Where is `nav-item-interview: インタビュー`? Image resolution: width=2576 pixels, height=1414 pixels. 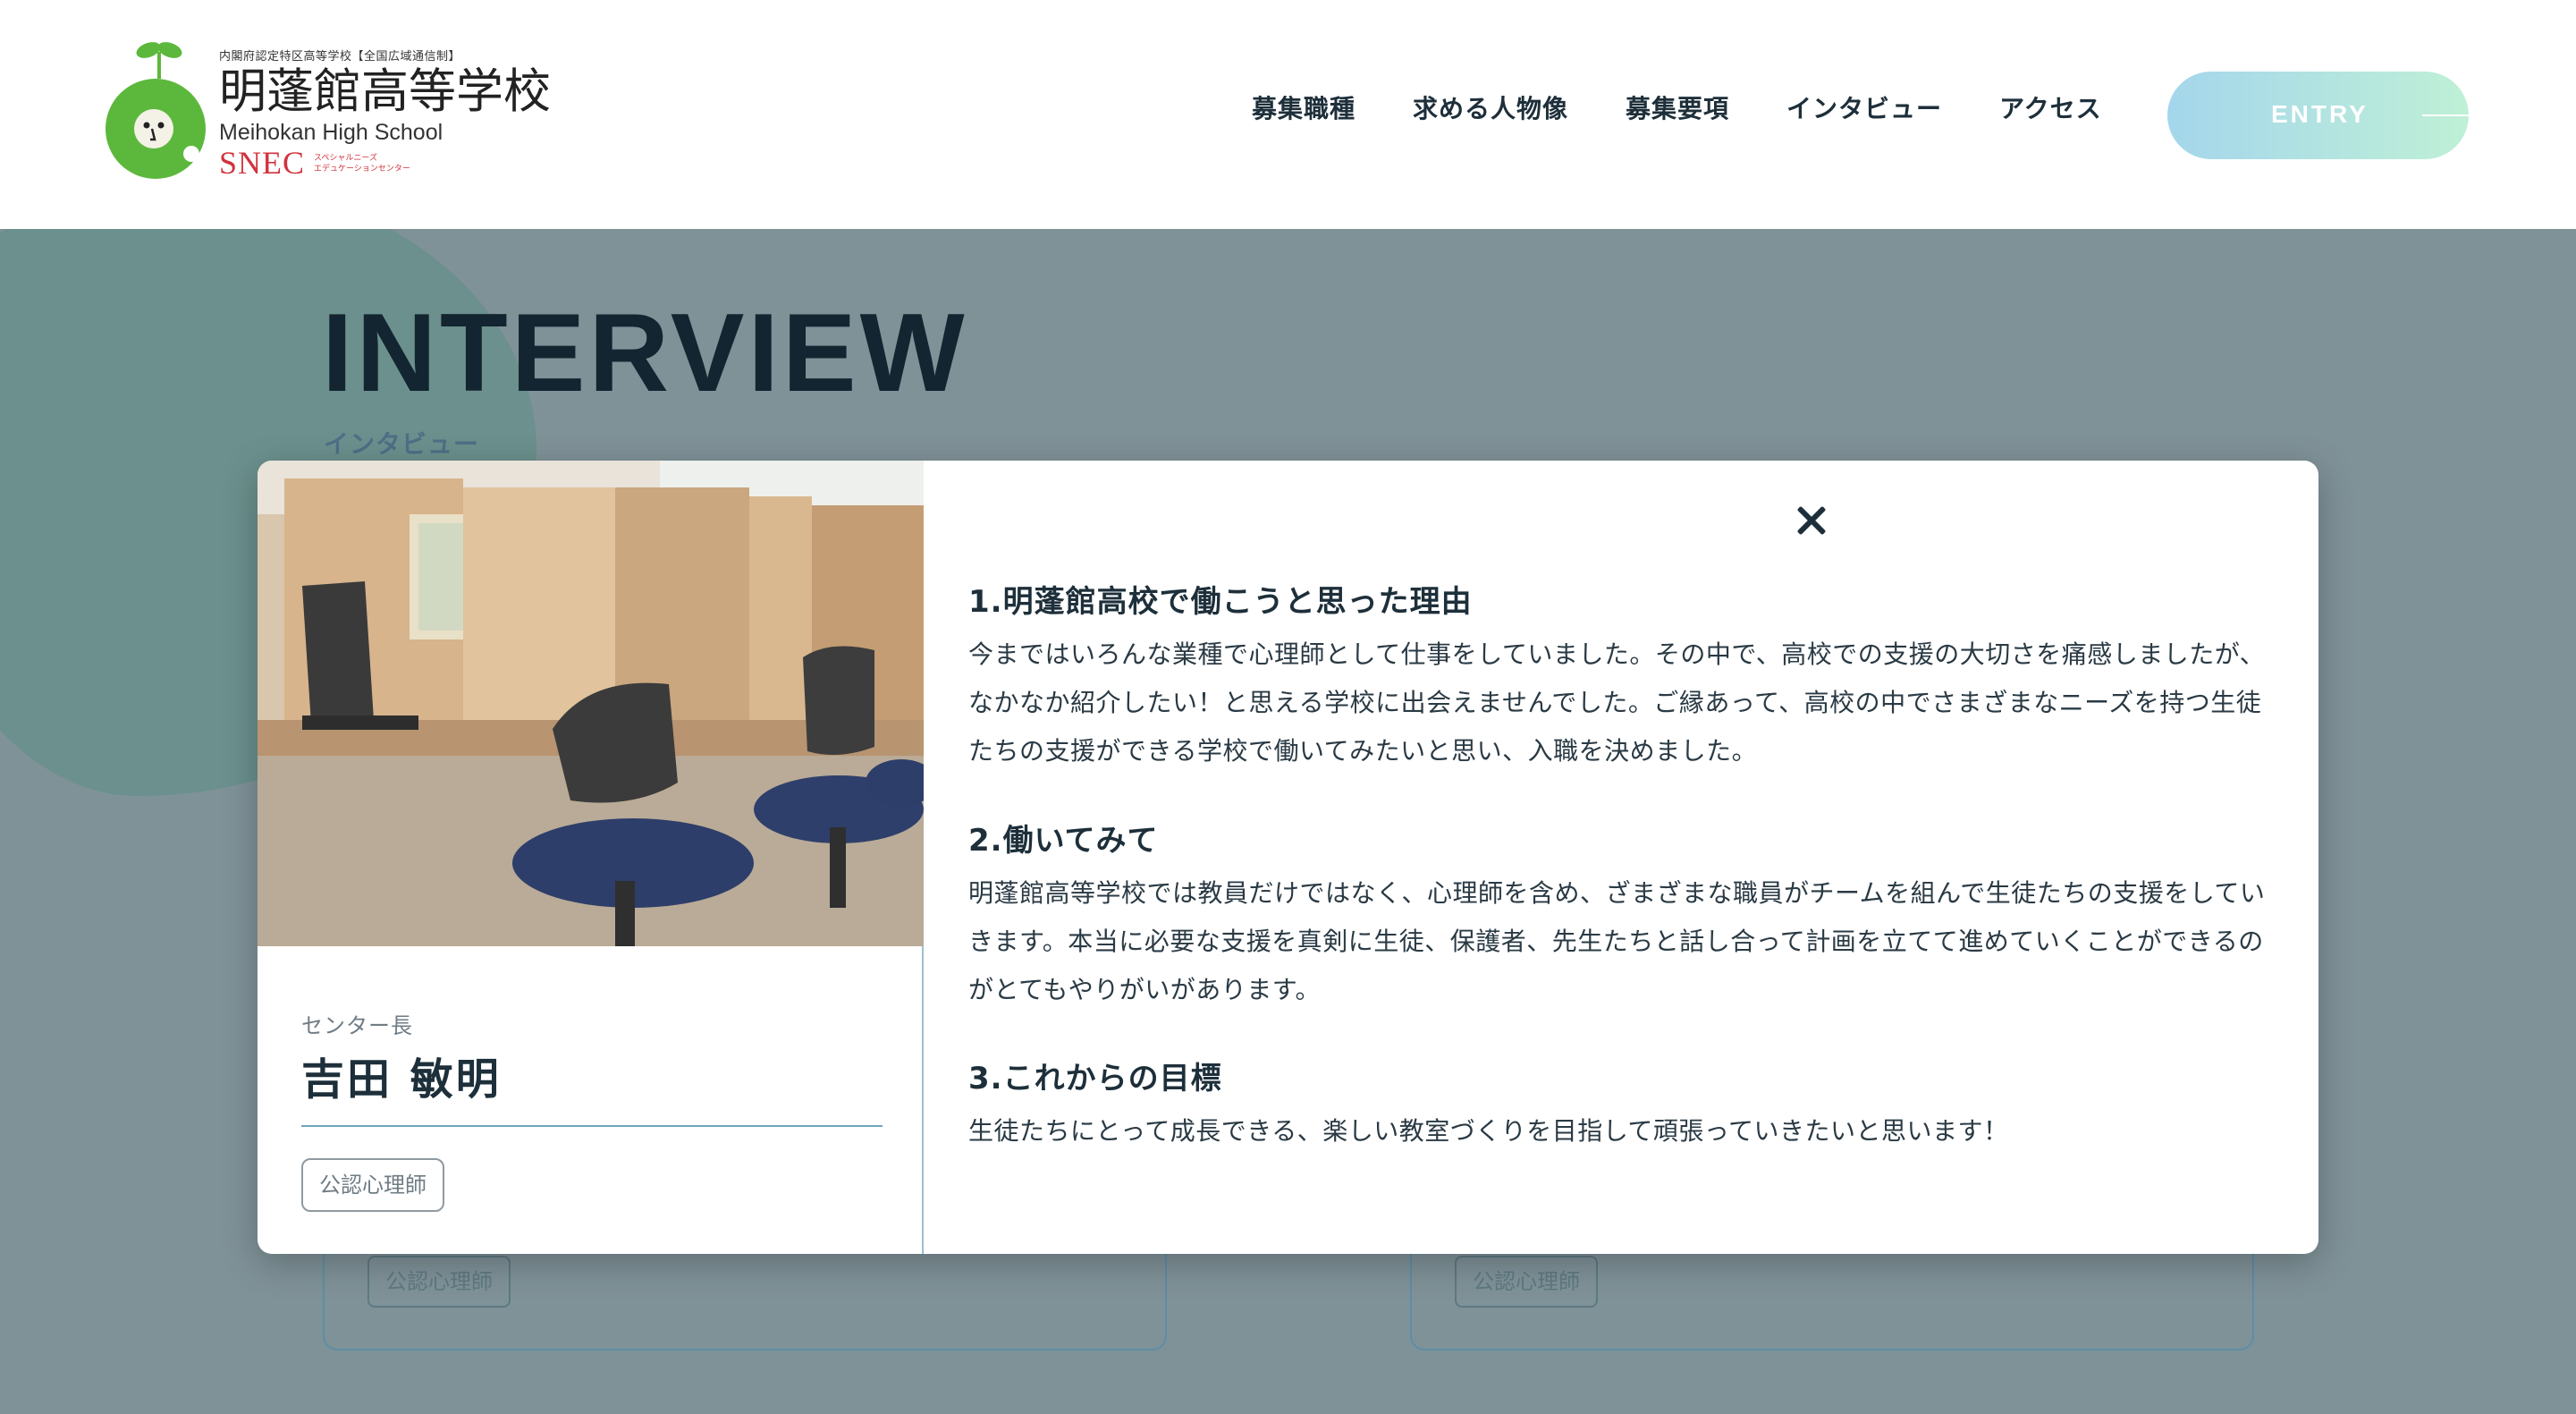
nav-item-interview: インタビュー is located at coordinates (1864, 107).